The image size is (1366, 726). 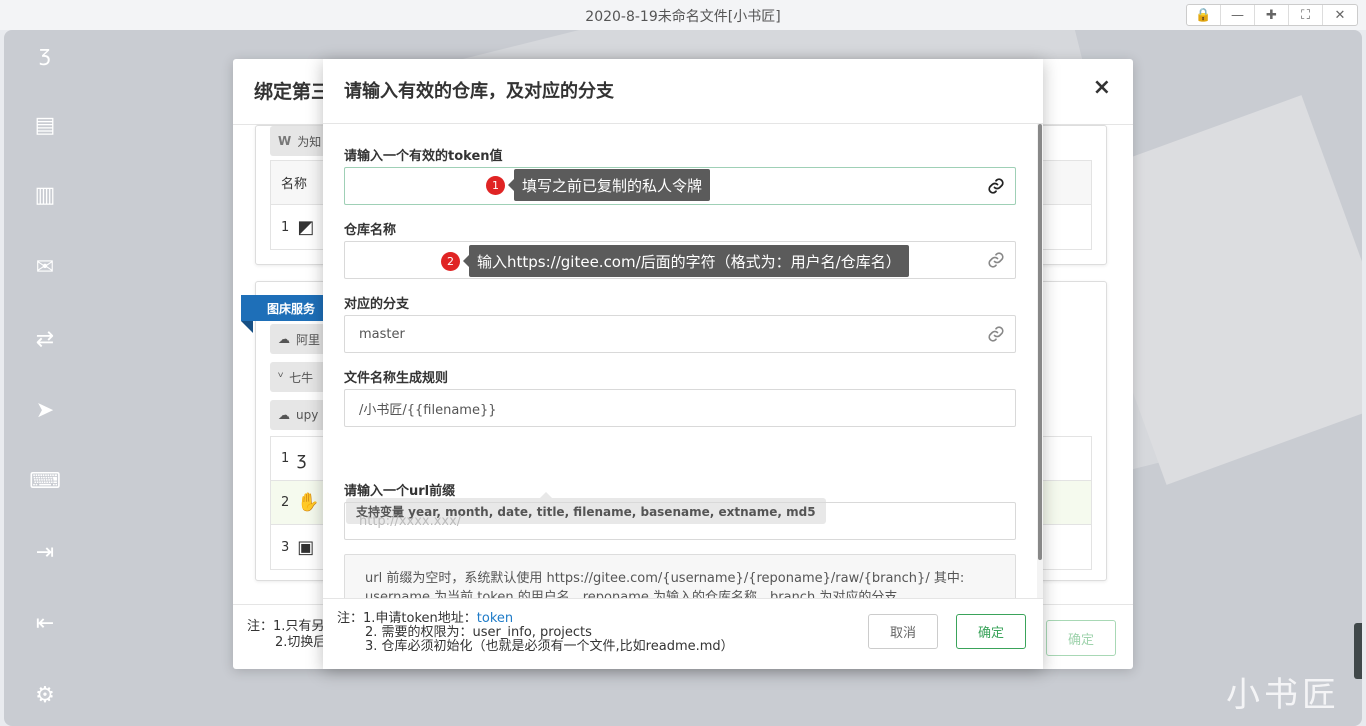 What do you see at coordinates (495, 185) in the screenshot?
I see `callout-number: 1` at bounding box center [495, 185].